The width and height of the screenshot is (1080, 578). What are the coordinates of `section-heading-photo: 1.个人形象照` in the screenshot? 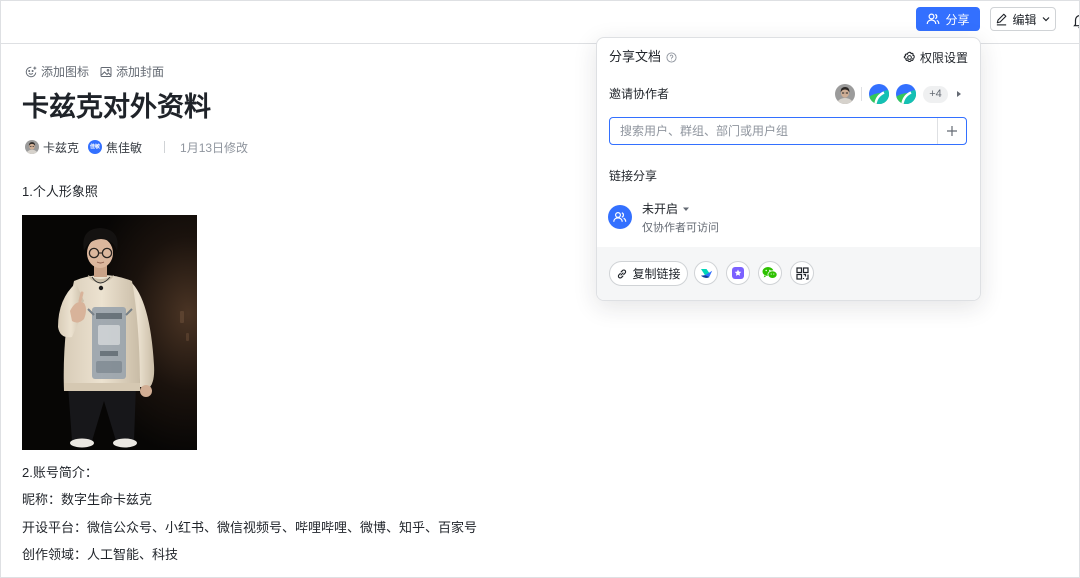 It's located at (60, 191).